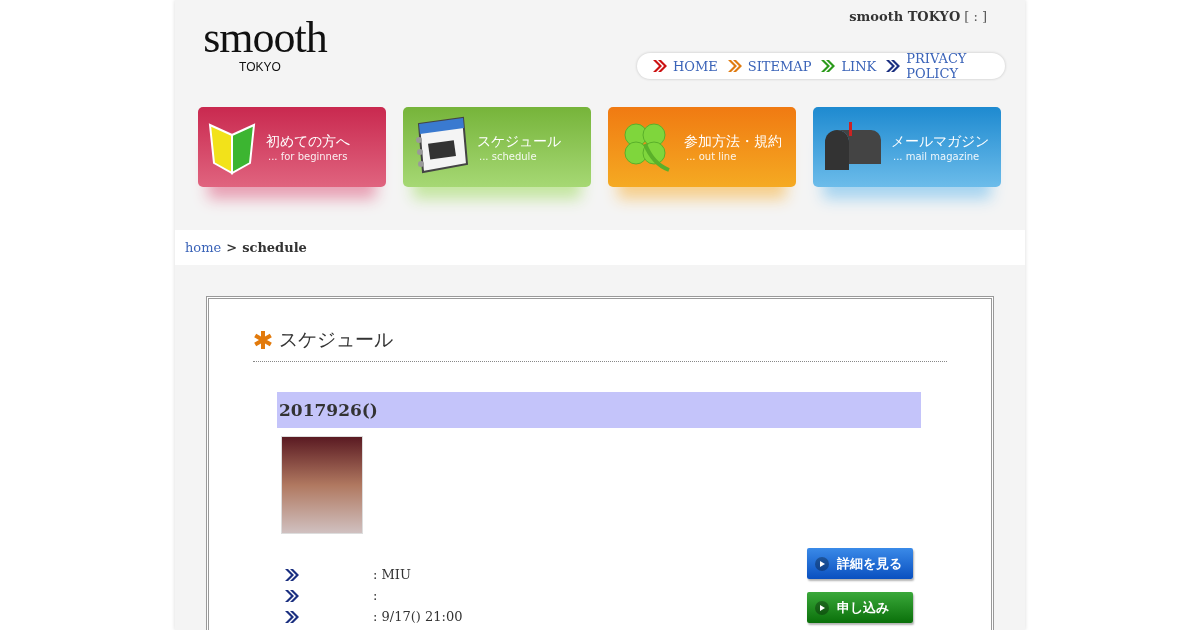  What do you see at coordinates (599, 410) in the screenshot?
I see `date-heading: 2017926()` at bounding box center [599, 410].